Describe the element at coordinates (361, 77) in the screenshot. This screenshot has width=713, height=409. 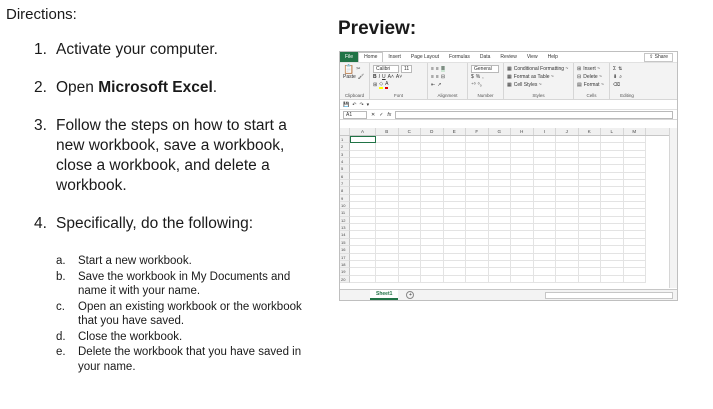
I see `format-painter-icon: 🖌` at that location.